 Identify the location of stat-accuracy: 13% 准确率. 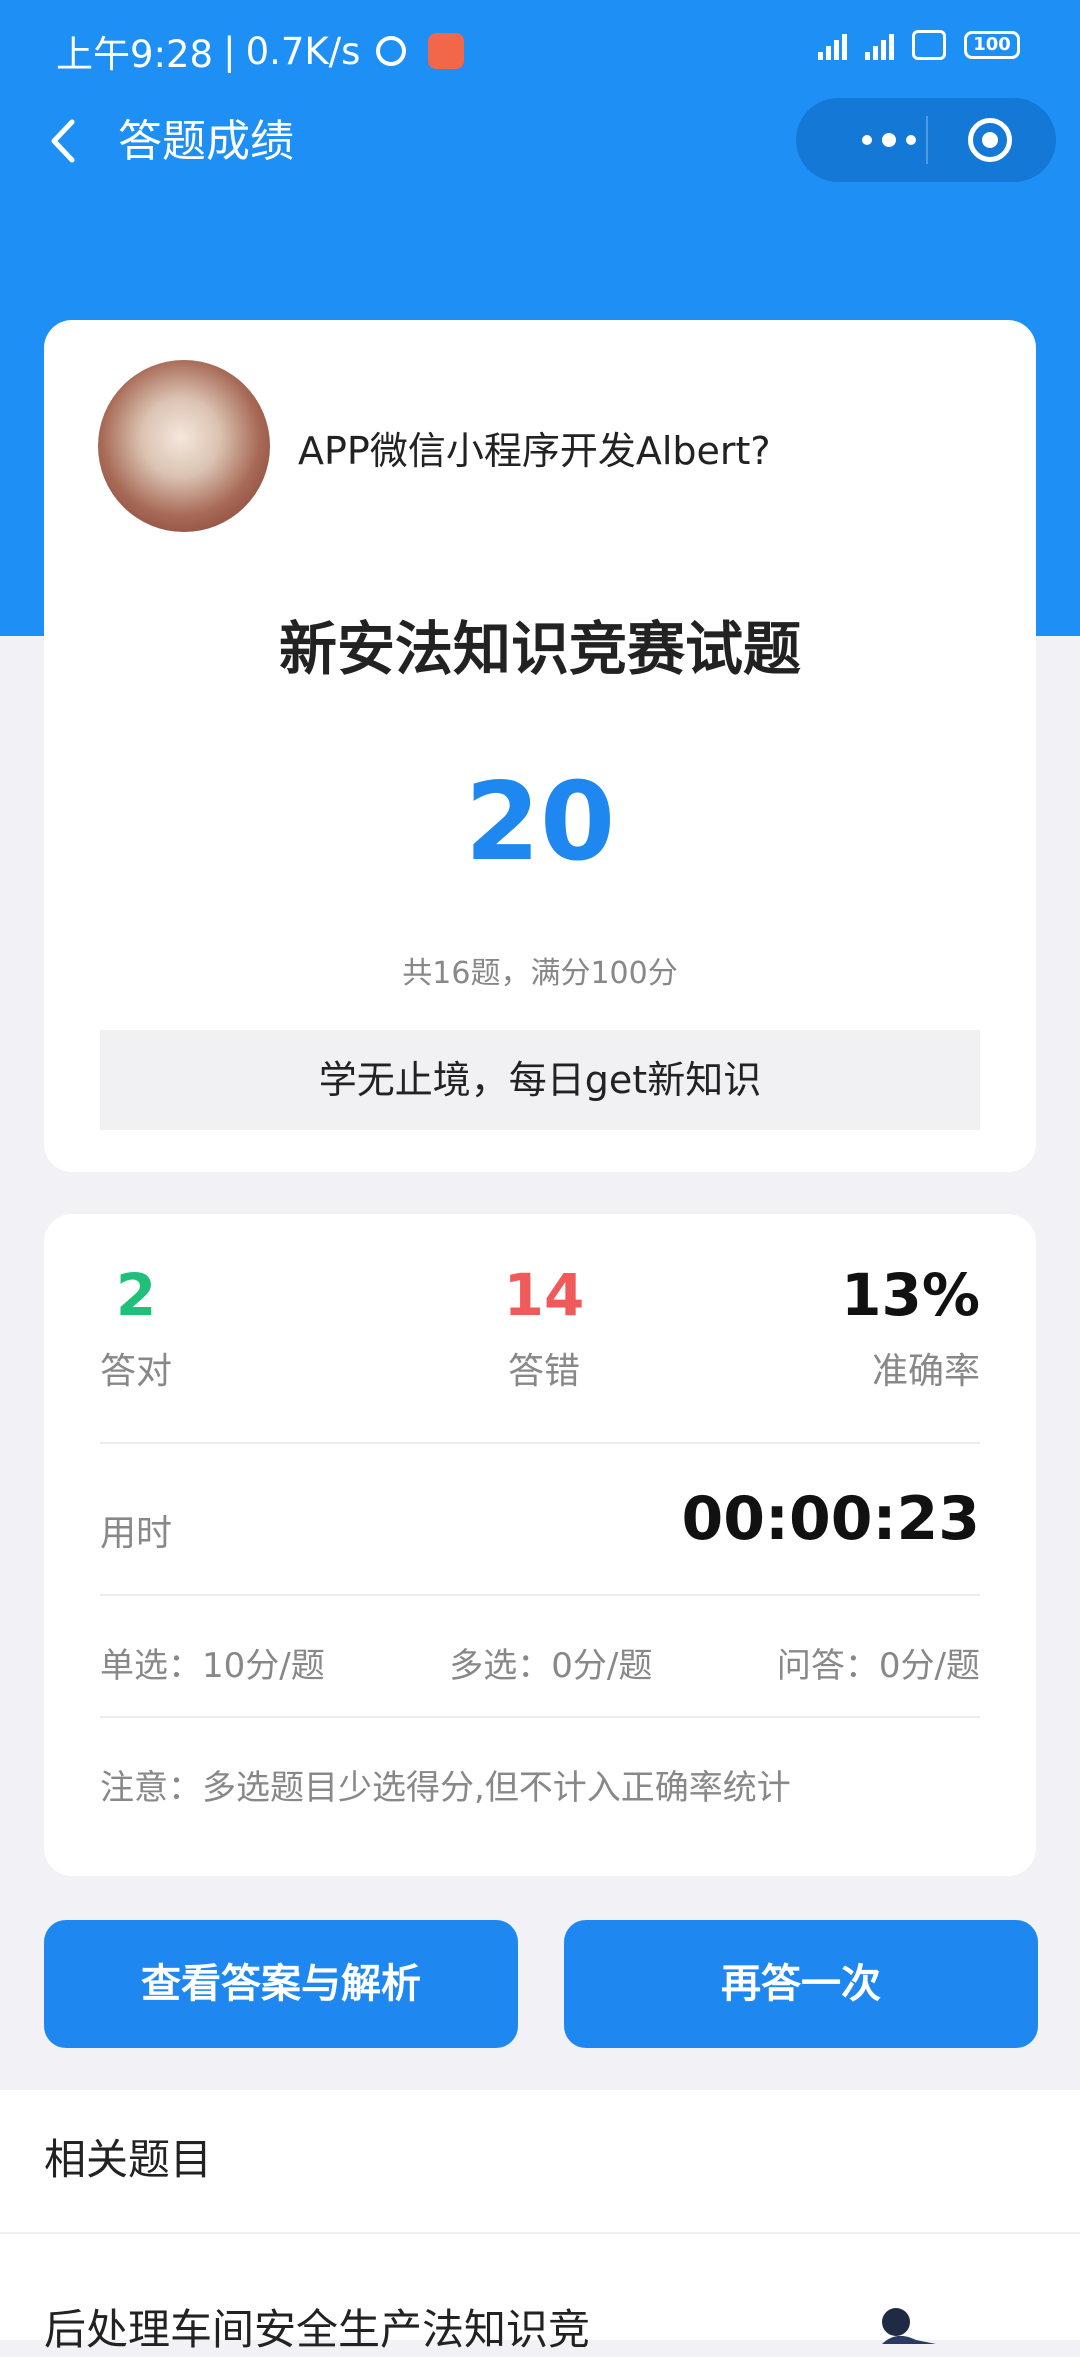
(910, 1327).